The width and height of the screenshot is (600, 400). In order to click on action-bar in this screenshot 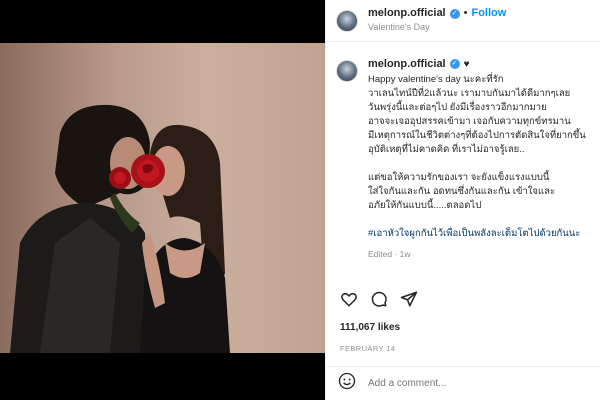, I will do `click(379, 299)`.